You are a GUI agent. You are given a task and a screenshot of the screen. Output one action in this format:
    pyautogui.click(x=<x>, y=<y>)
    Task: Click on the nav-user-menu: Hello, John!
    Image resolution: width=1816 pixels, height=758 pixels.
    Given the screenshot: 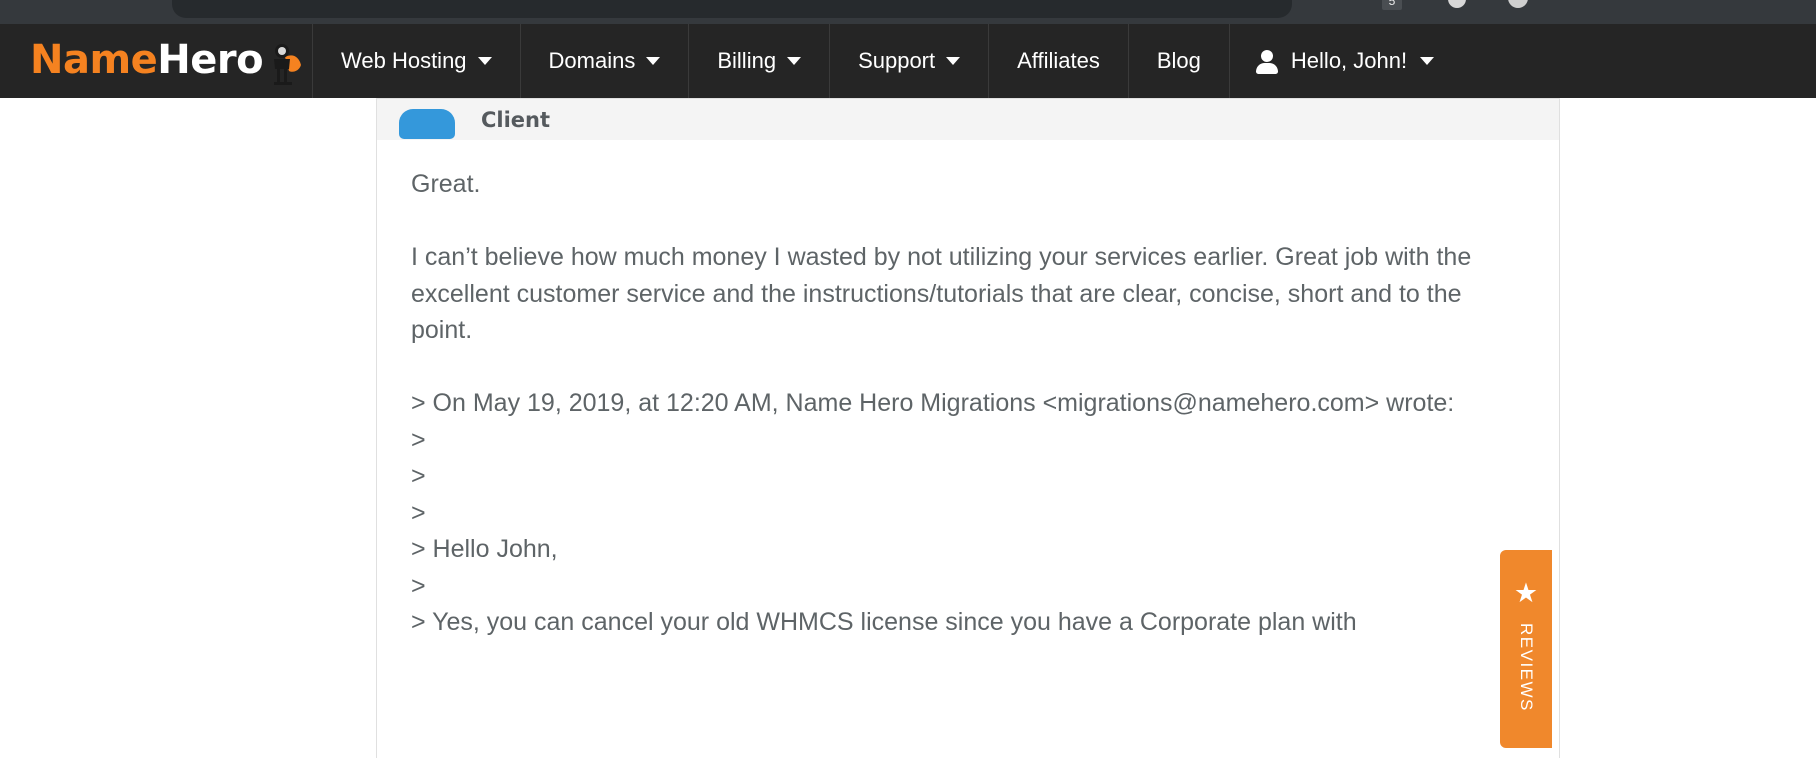 What is the action you would take?
    pyautogui.click(x=1344, y=61)
    